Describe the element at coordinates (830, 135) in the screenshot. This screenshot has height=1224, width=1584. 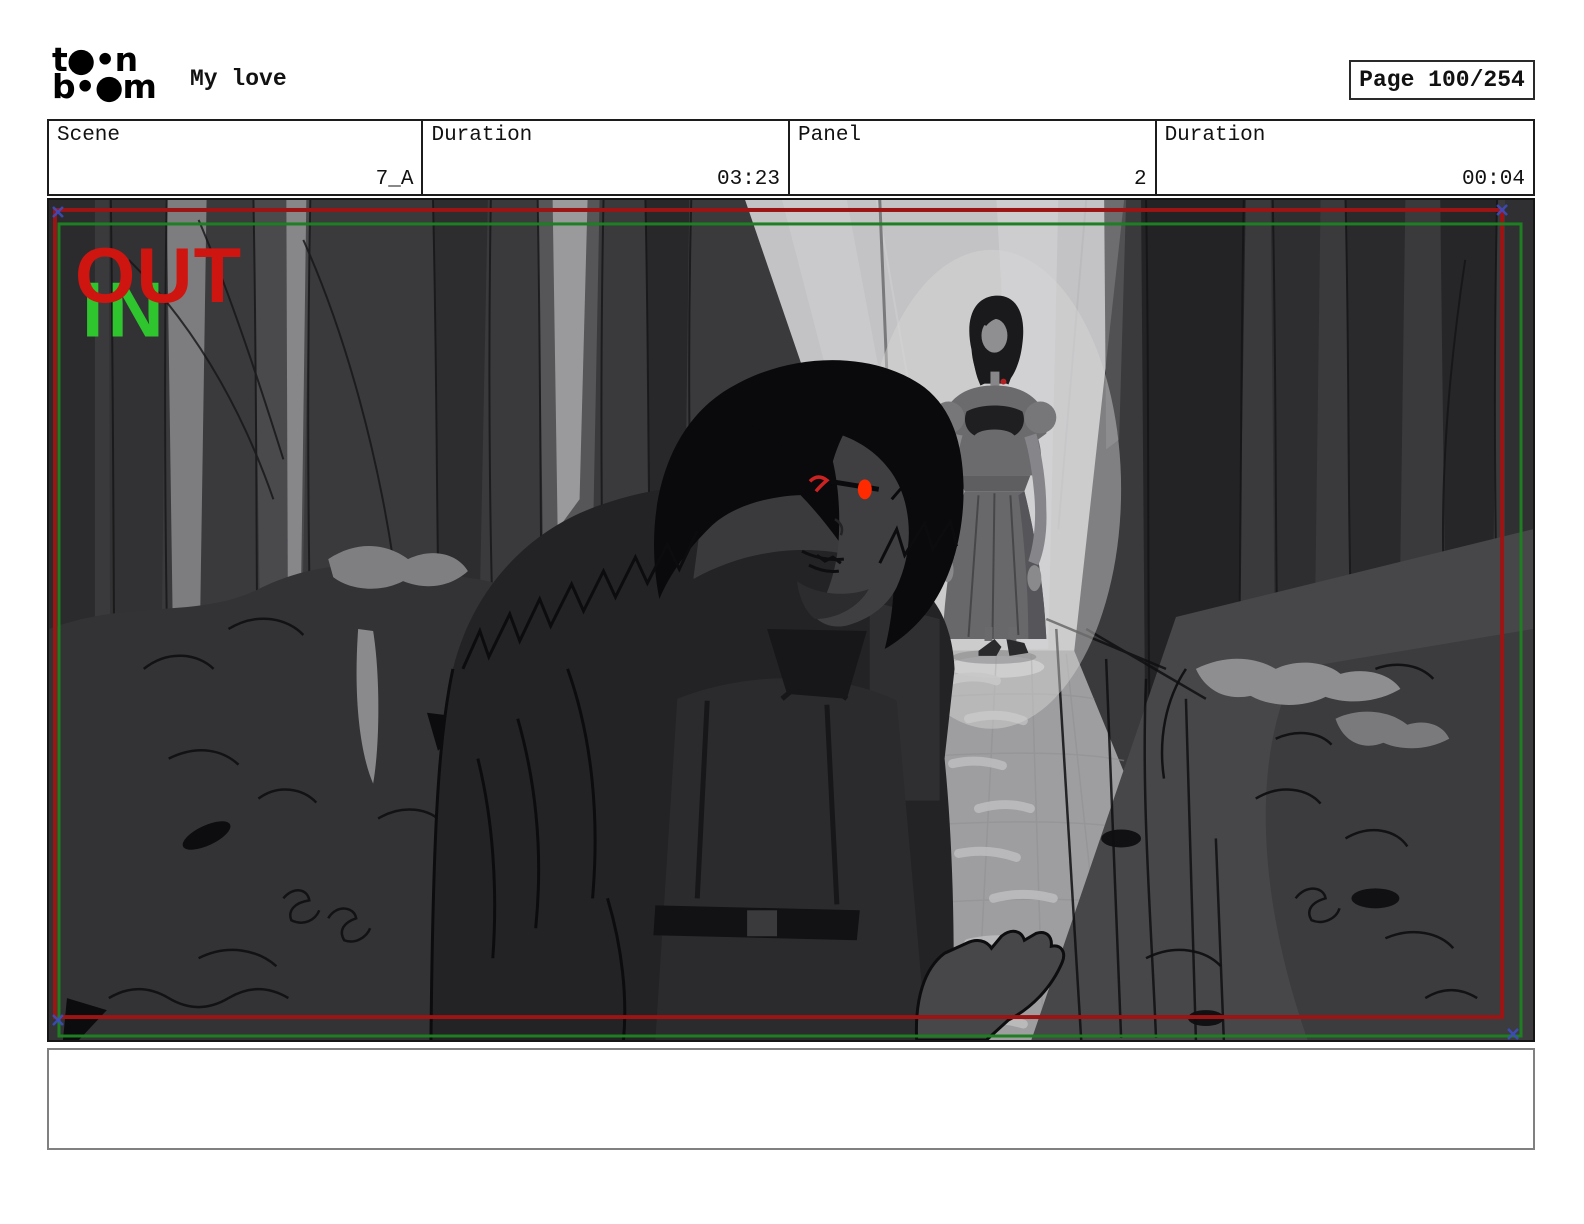
I see `panel-number-label: Panel` at that location.